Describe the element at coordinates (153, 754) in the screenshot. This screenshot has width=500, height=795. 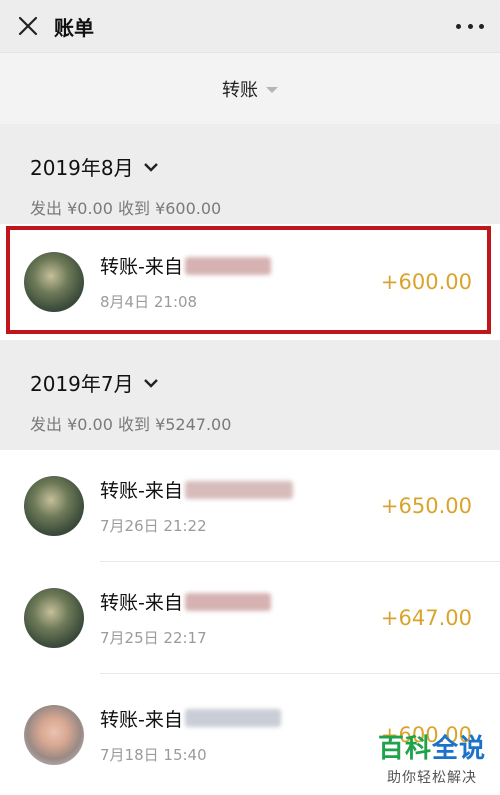
I see `transaction-time: 7月18日 15:40` at that location.